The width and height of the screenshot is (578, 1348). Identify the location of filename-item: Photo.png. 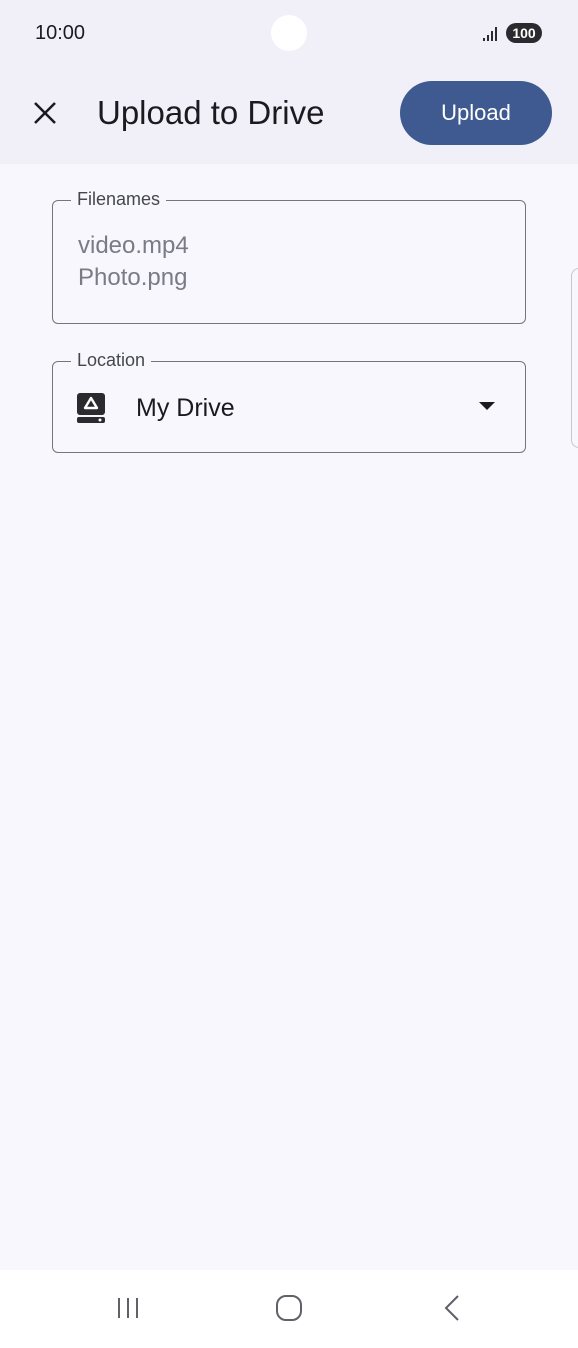
(133, 277).